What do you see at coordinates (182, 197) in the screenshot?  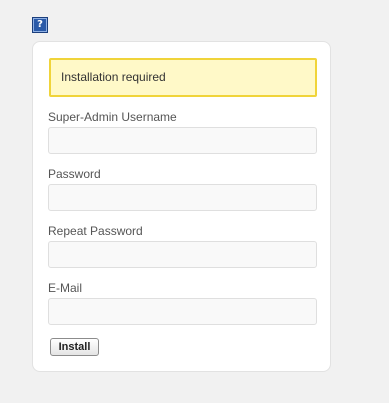 I see `password-input` at bounding box center [182, 197].